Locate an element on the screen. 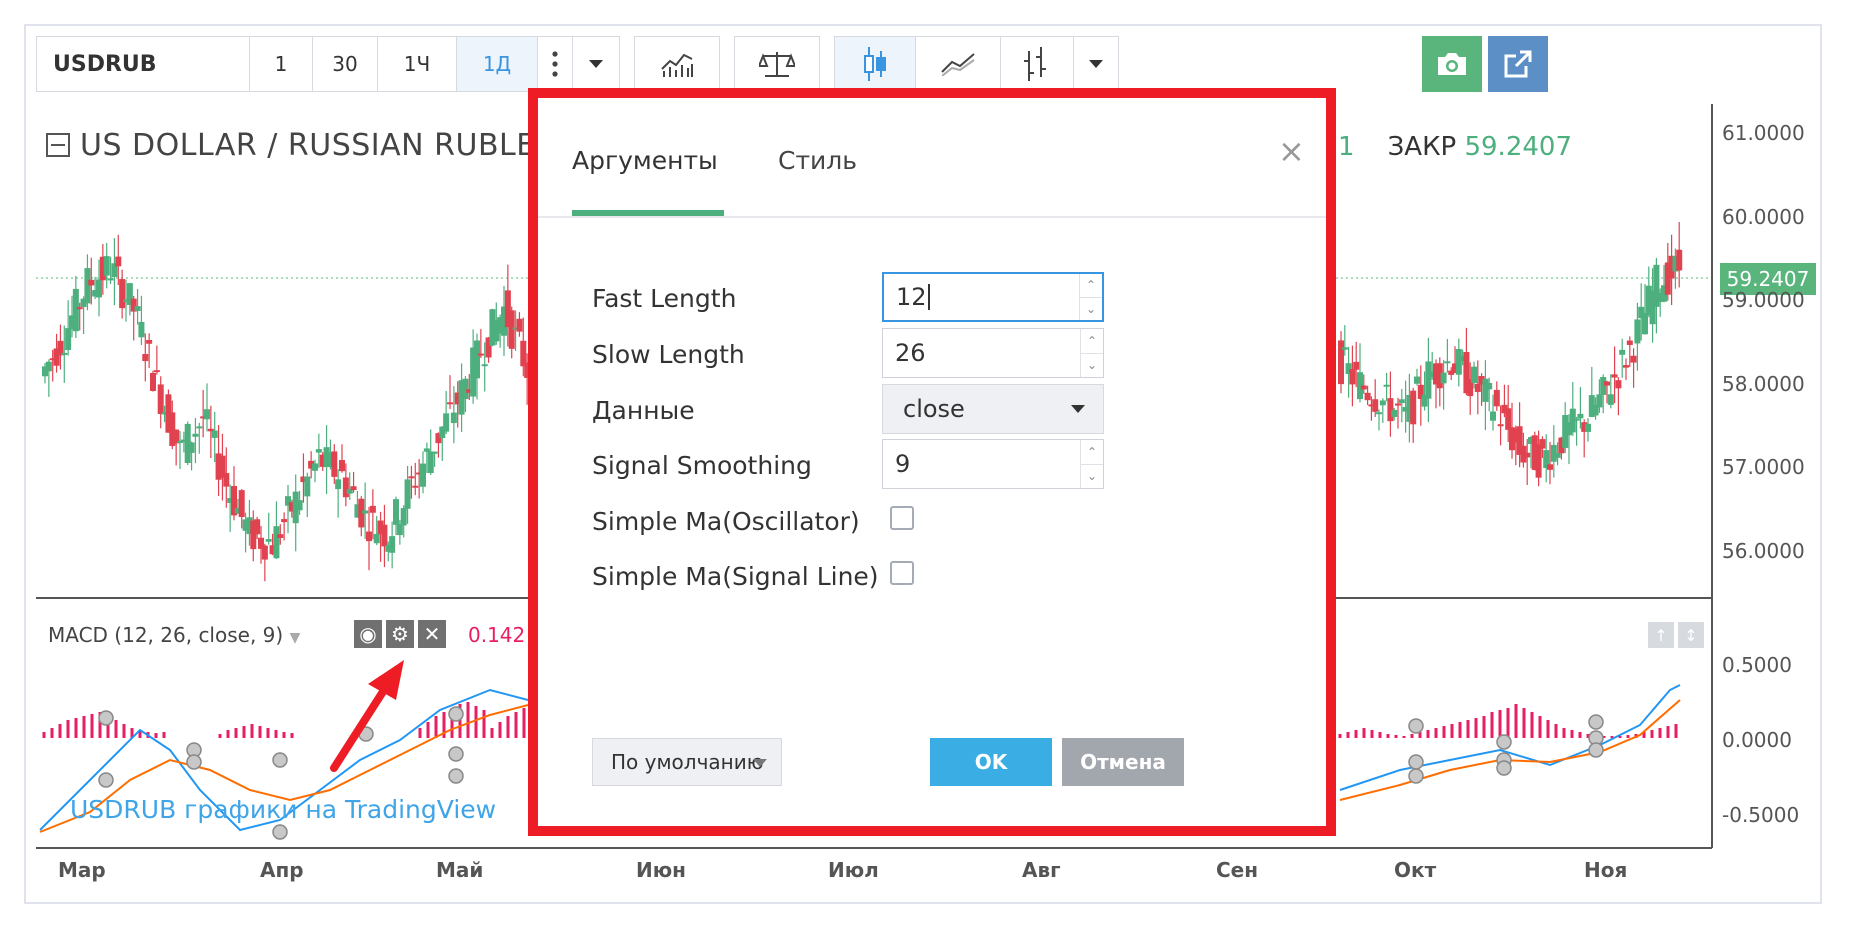 The height and width of the screenshot is (938, 1859). time-axis-label: Май is located at coordinates (460, 870).